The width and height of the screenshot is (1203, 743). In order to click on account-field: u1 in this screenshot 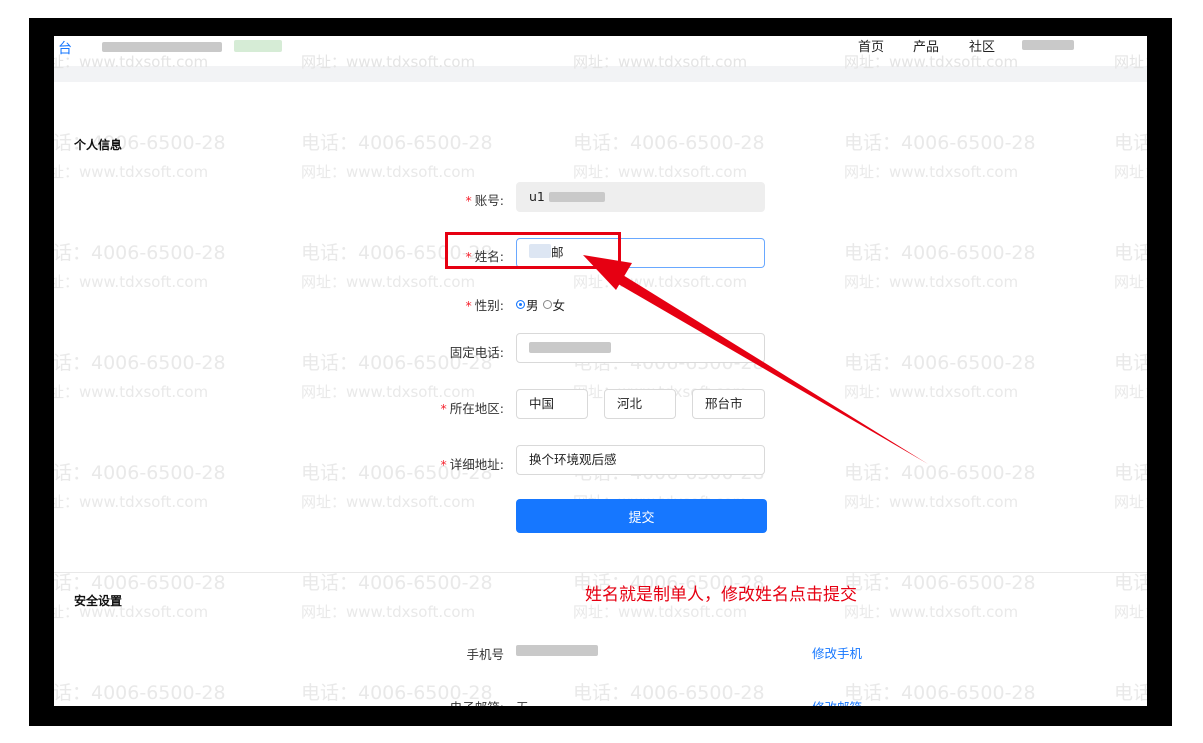, I will do `click(640, 197)`.